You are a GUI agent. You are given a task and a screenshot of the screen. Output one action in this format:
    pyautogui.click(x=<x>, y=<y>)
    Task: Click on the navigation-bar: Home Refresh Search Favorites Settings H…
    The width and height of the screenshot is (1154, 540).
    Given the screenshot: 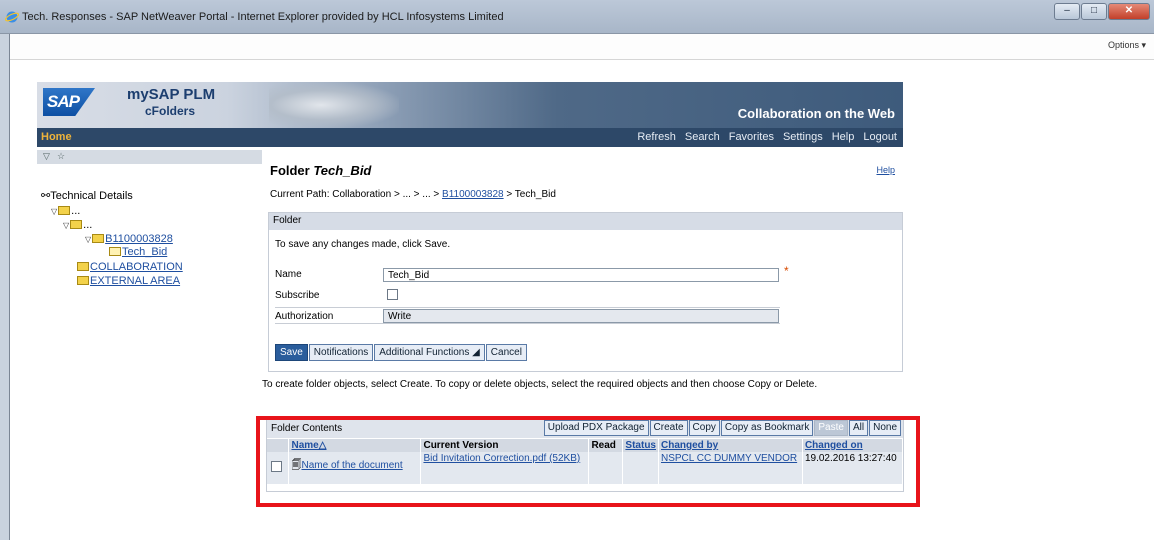 What is the action you would take?
    pyautogui.click(x=470, y=137)
    